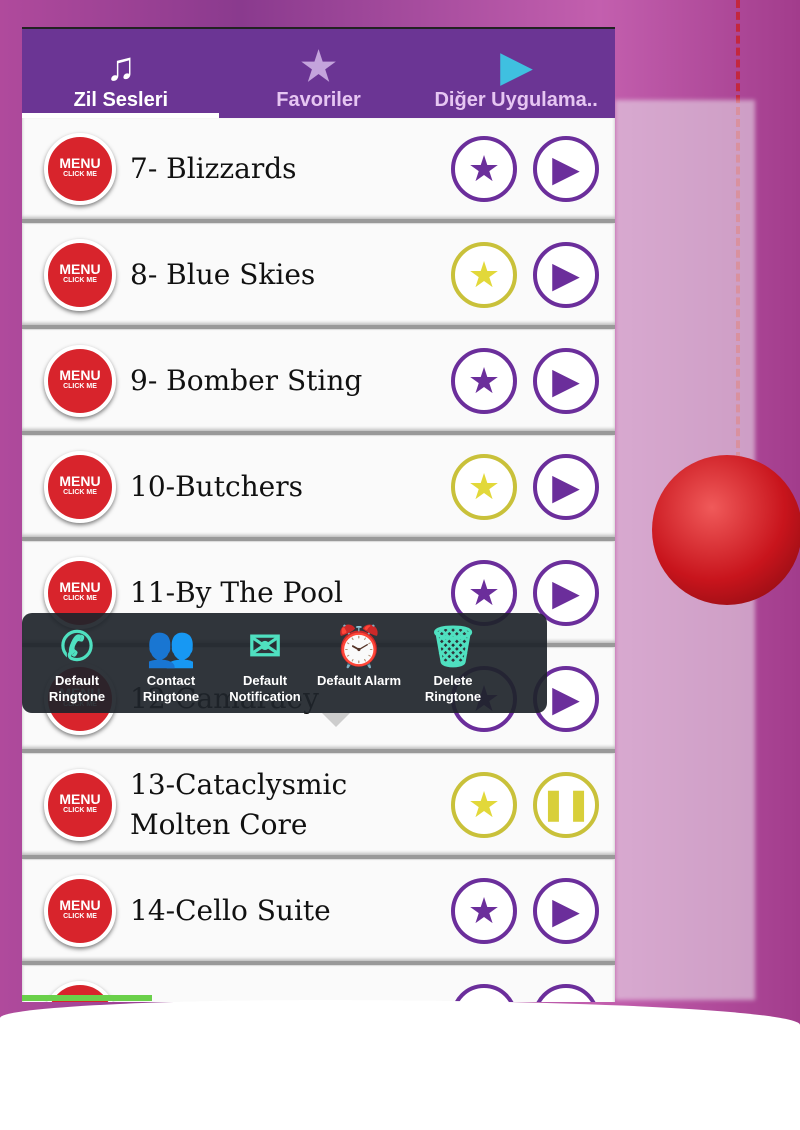  Describe the element at coordinates (236, 592) in the screenshot. I see `ringtone-title: 11-By The Pool` at that location.